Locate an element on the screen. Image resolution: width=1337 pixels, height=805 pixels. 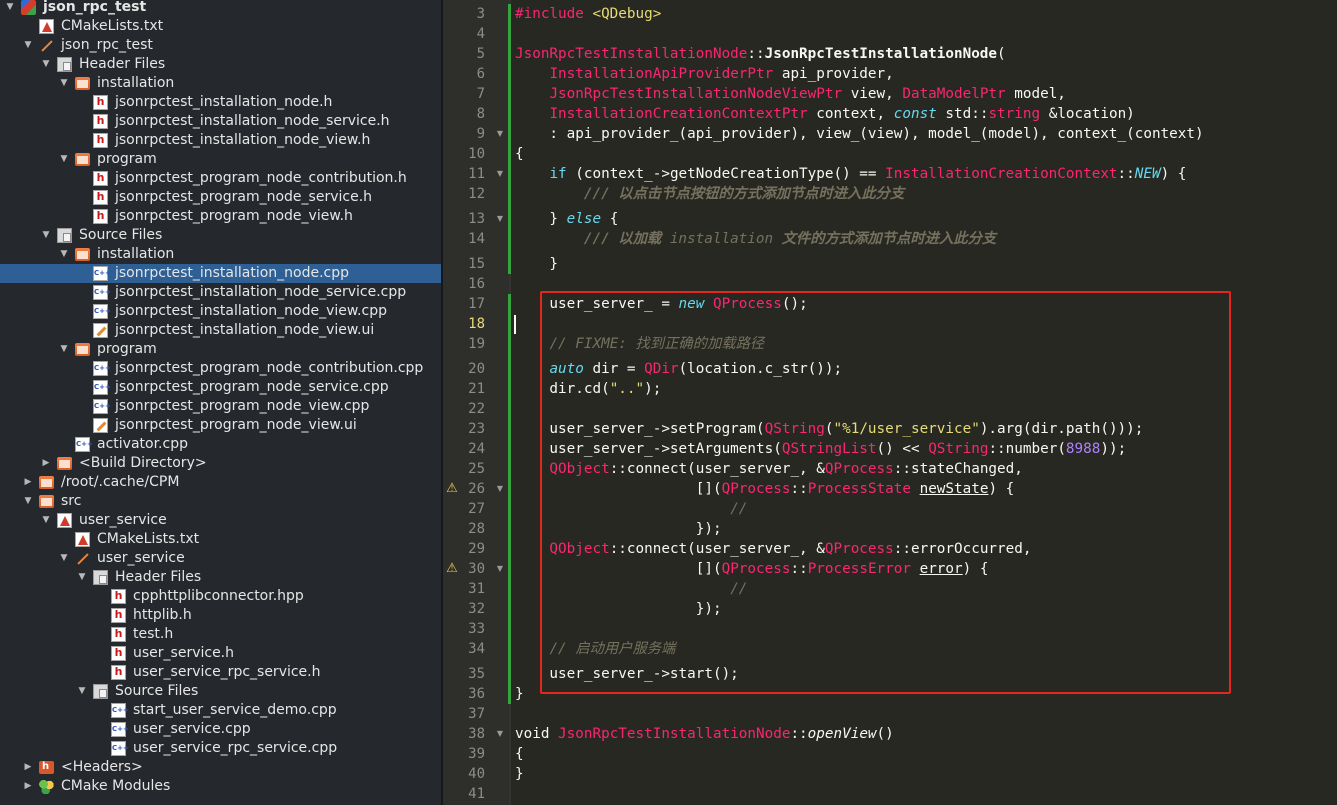
tree-item: C++ jsonrpctest_installation_node.cpp is located at coordinates (220, 273).